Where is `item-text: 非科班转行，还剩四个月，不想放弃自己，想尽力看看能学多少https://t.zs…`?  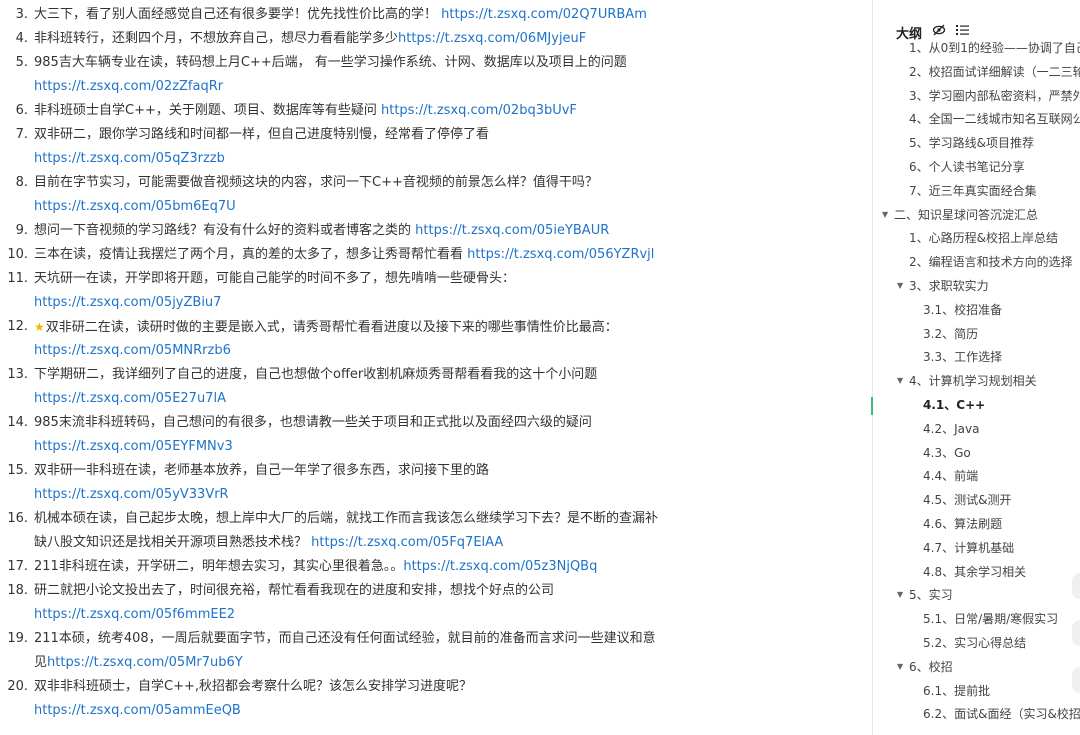
item-text: 非科班转行，还剩四个月，不想放弃自己，想尽力看看能学多少https://t.zs… is located at coordinates (344, 39).